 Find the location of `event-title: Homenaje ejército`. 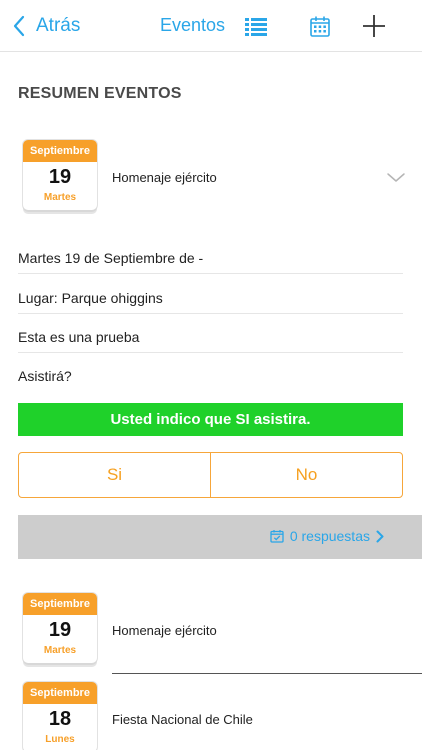

event-title: Homenaje ejército is located at coordinates (164, 177).